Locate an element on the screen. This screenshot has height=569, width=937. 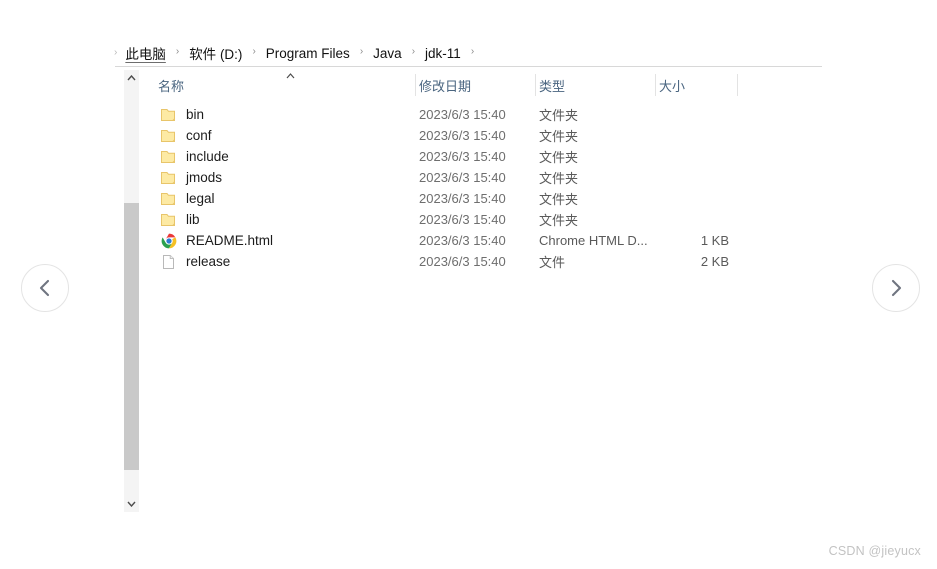
file-name-cell: legal is located at coordinates (187, 199).